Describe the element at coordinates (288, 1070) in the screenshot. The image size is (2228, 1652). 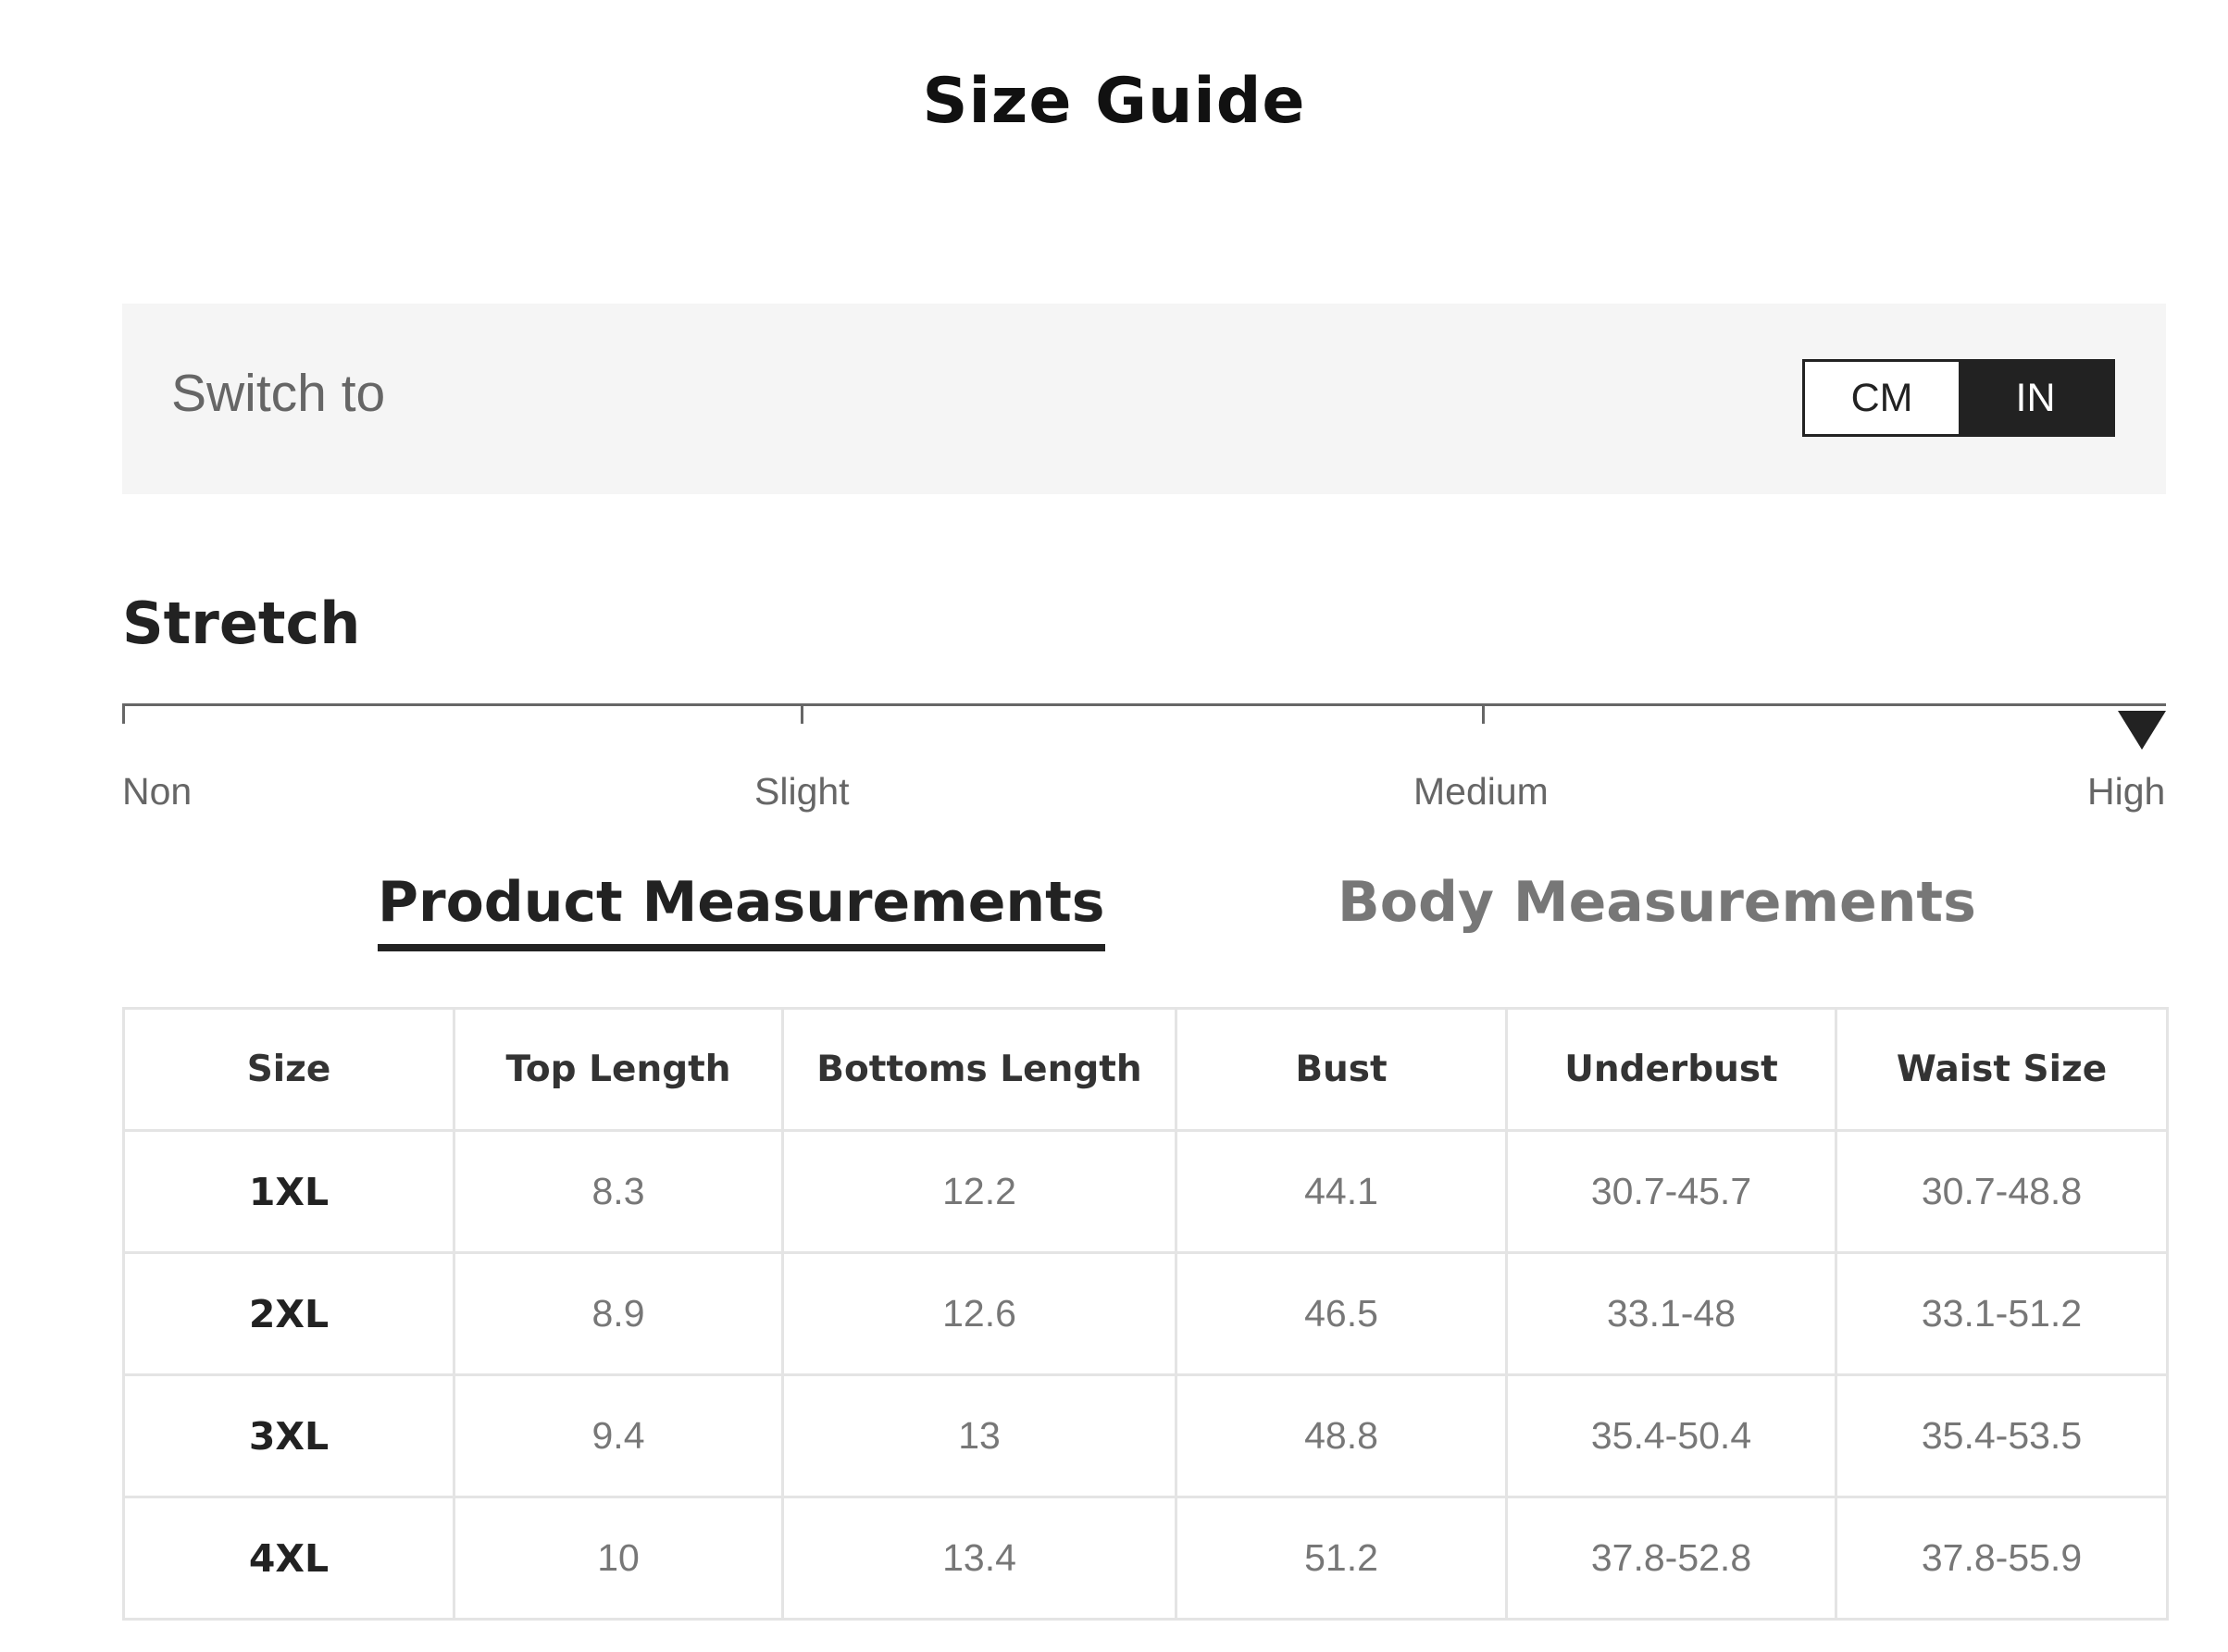
I see `header-size: Size` at that location.